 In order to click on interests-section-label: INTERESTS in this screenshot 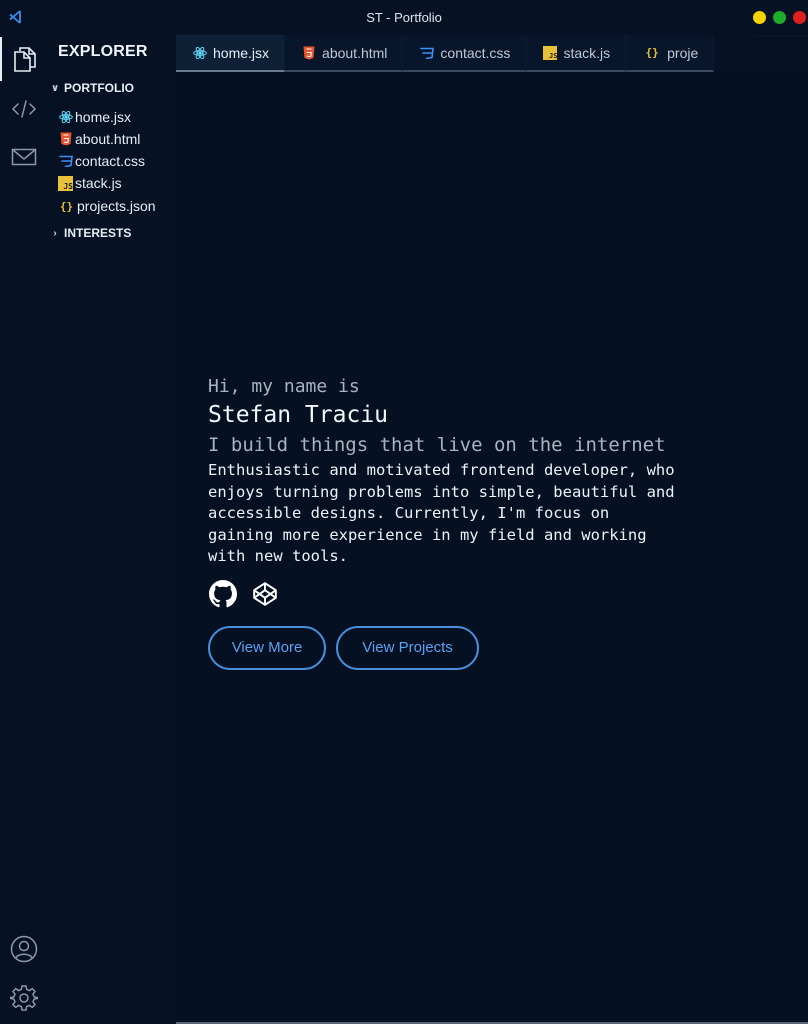, I will do `click(98, 233)`.